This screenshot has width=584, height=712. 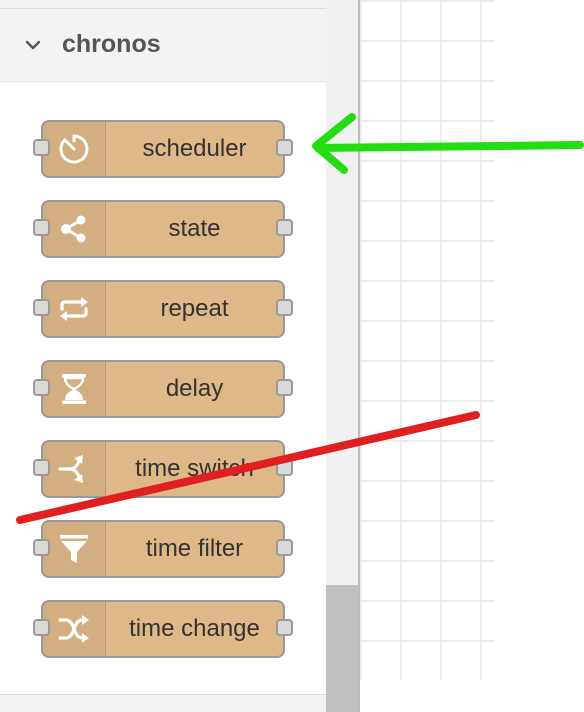 I want to click on funnel-icon, so click(x=74, y=549).